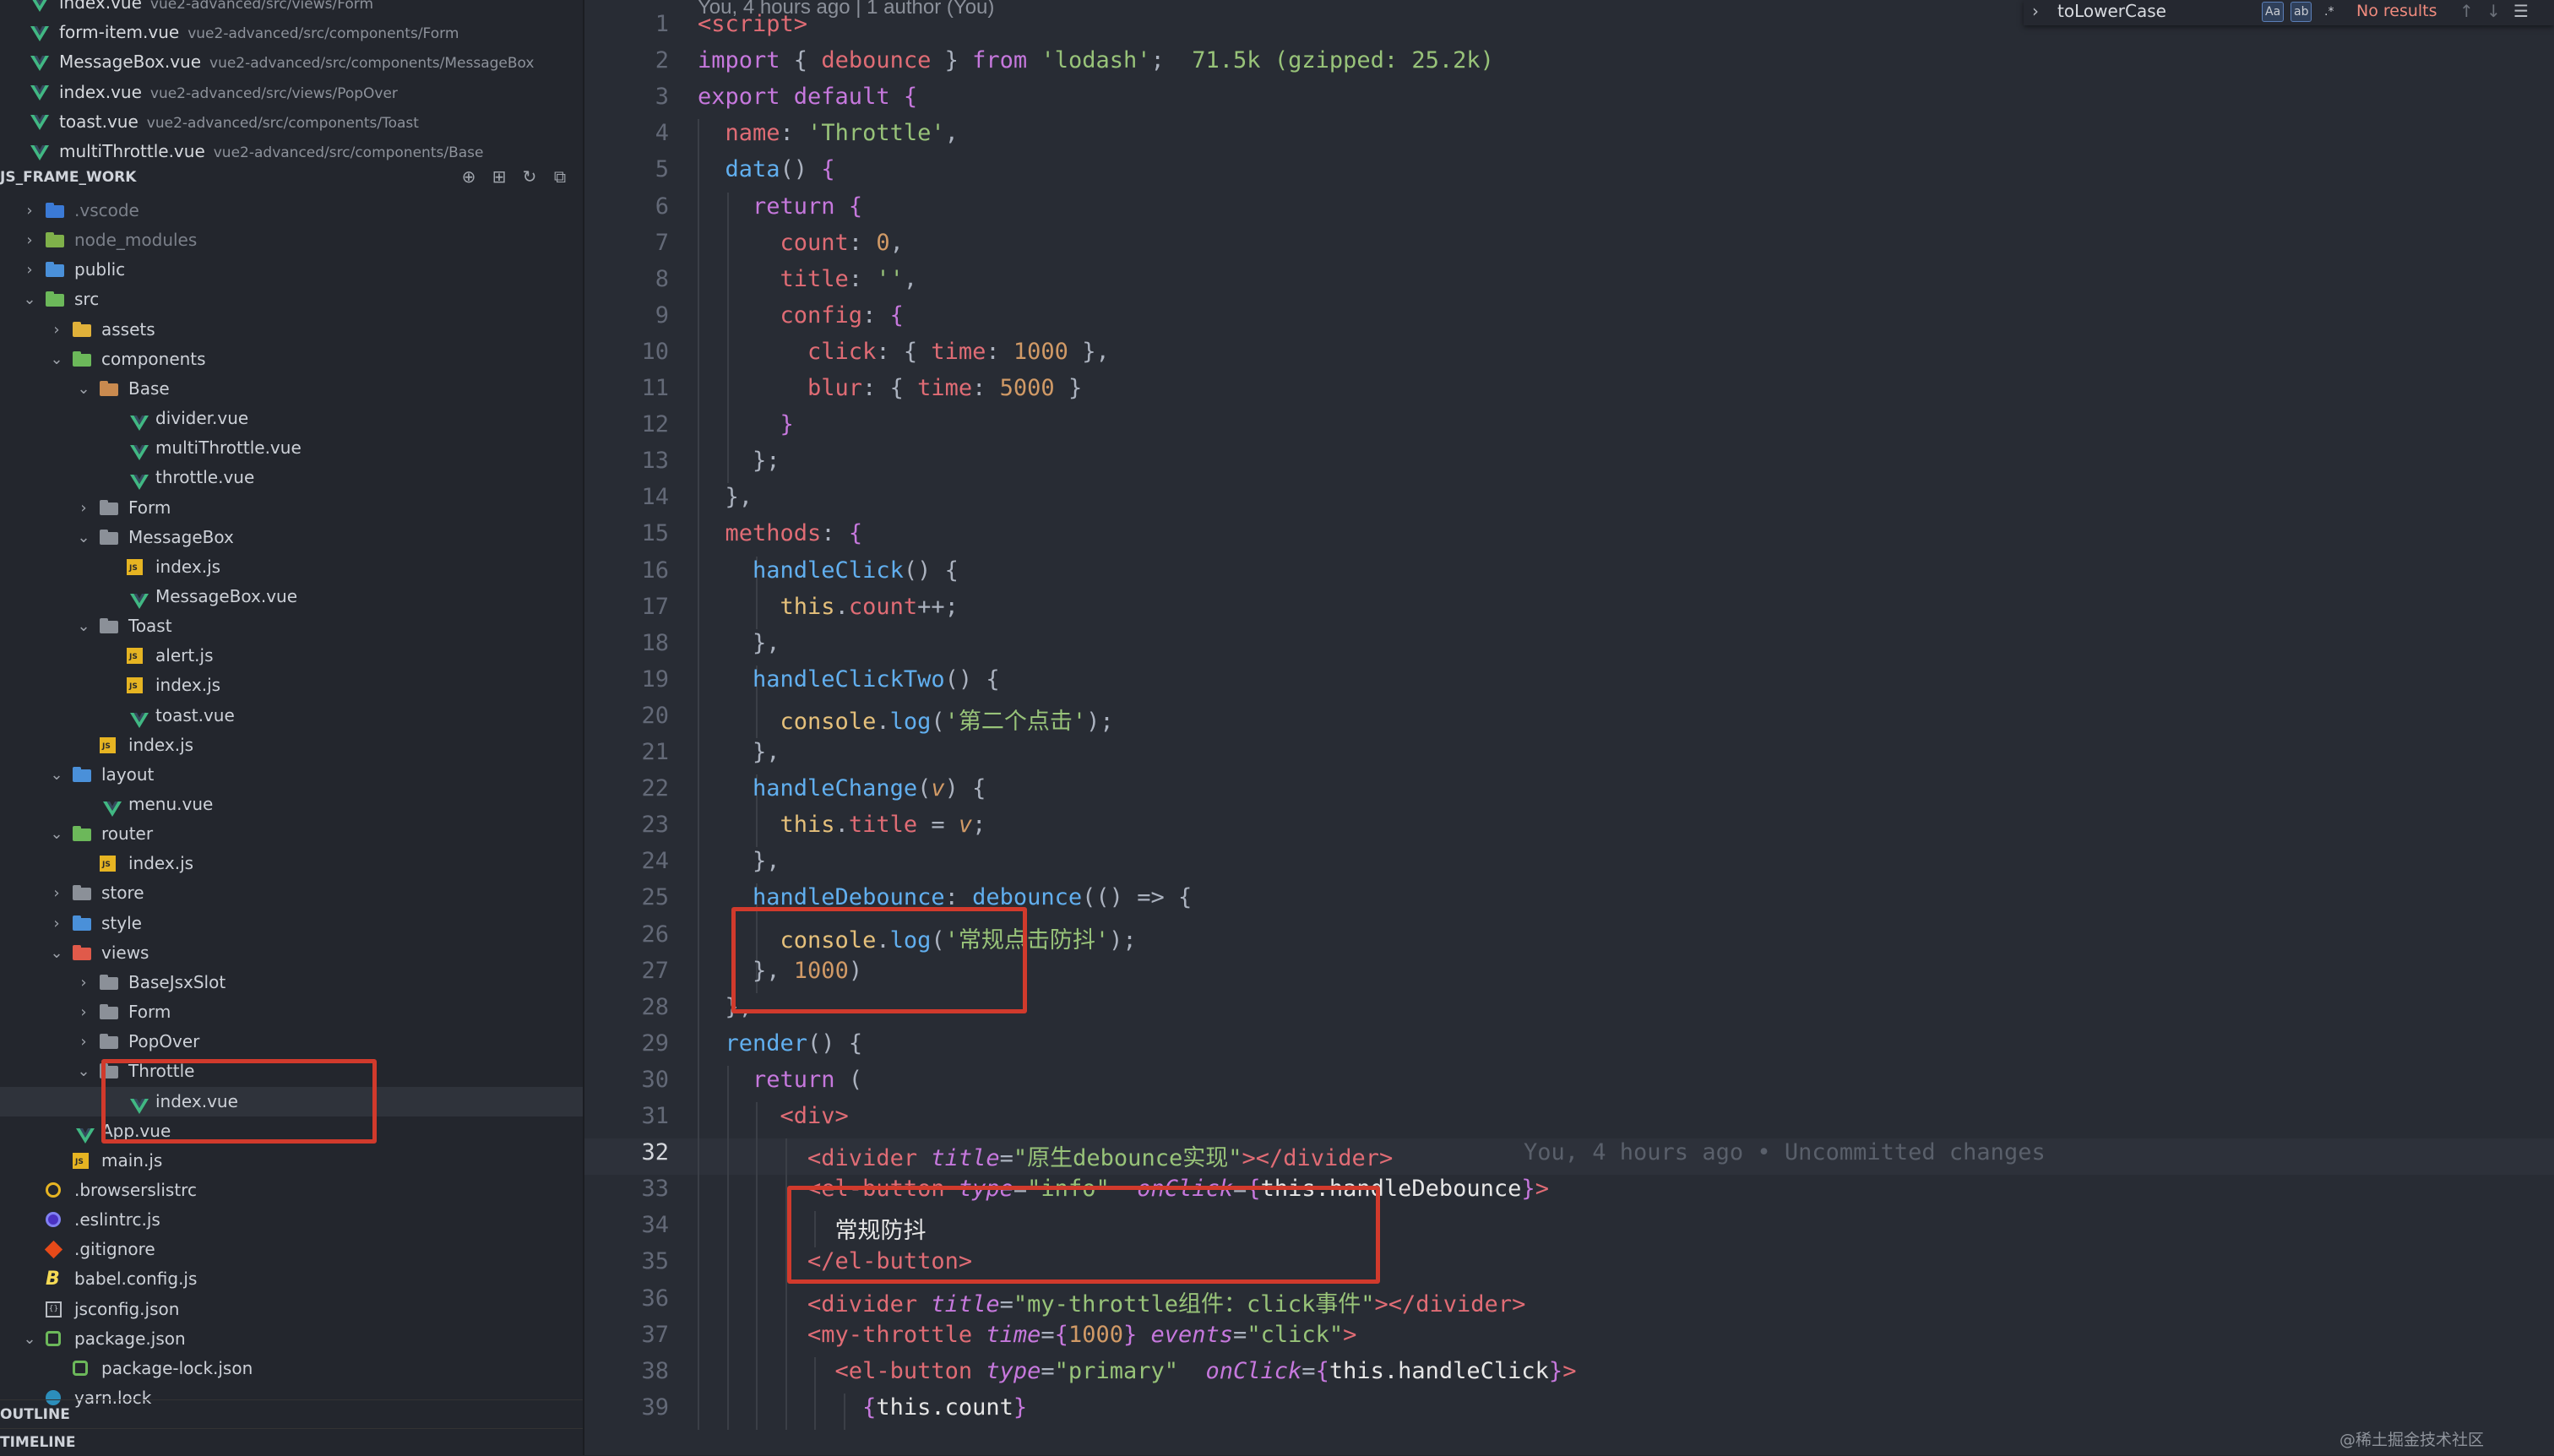  I want to click on code-line: methods: {, so click(780, 533).